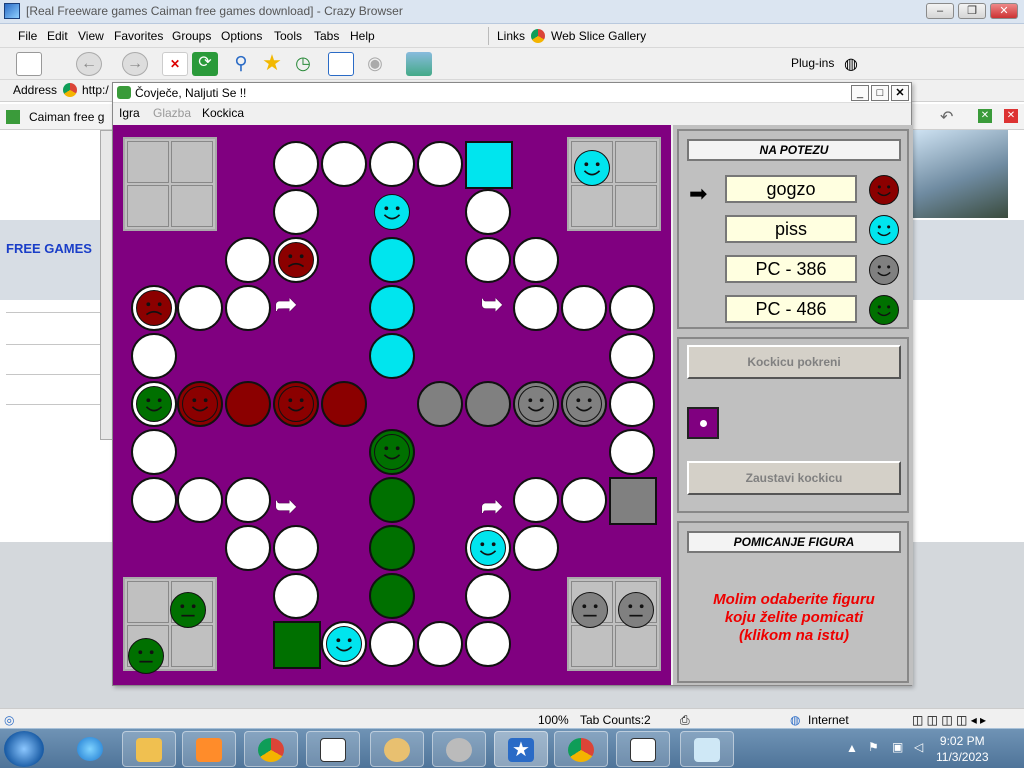  What do you see at coordinates (707, 749) in the screenshot?
I see `notepad-taskbar` at bounding box center [707, 749].